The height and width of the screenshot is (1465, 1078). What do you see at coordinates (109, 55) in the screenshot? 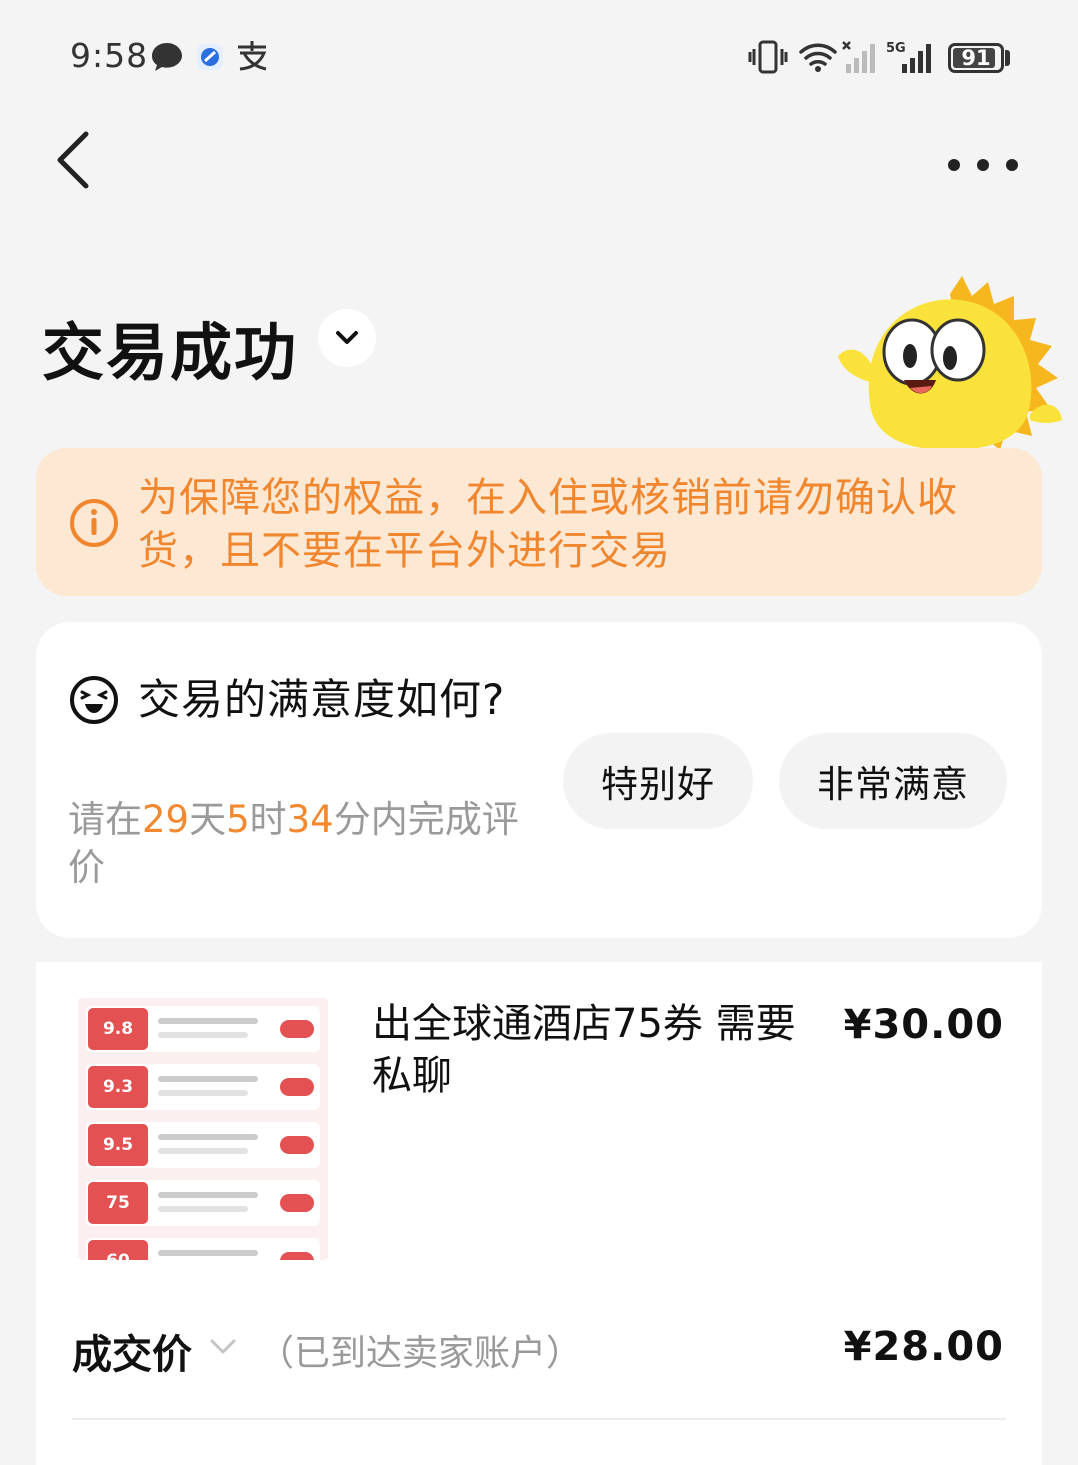
I see `status-time: 9:58` at bounding box center [109, 55].